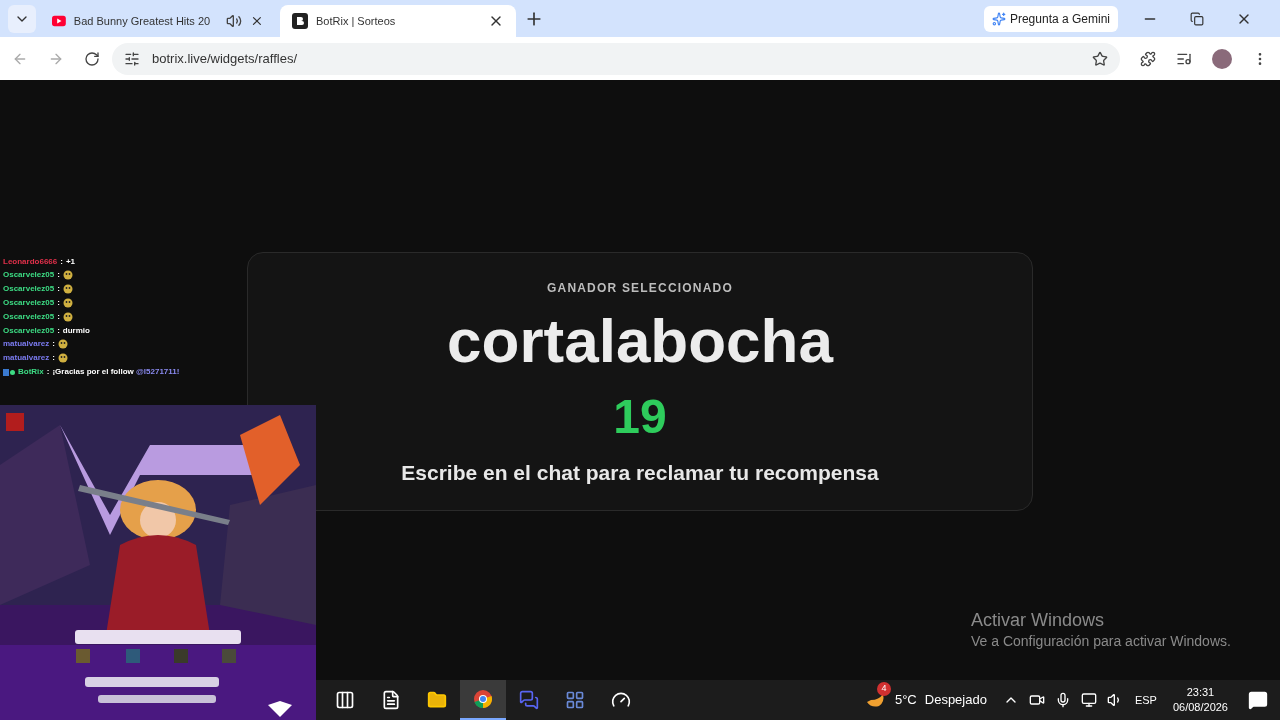  What do you see at coordinates (1100, 58) in the screenshot?
I see `bookmark-icon` at bounding box center [1100, 58].